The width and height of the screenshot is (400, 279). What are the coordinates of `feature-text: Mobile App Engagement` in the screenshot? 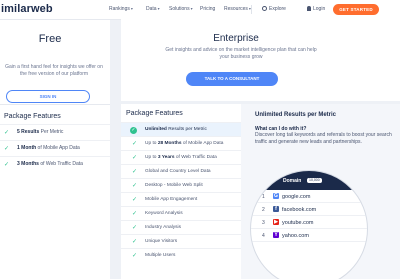 It's located at (171, 199).